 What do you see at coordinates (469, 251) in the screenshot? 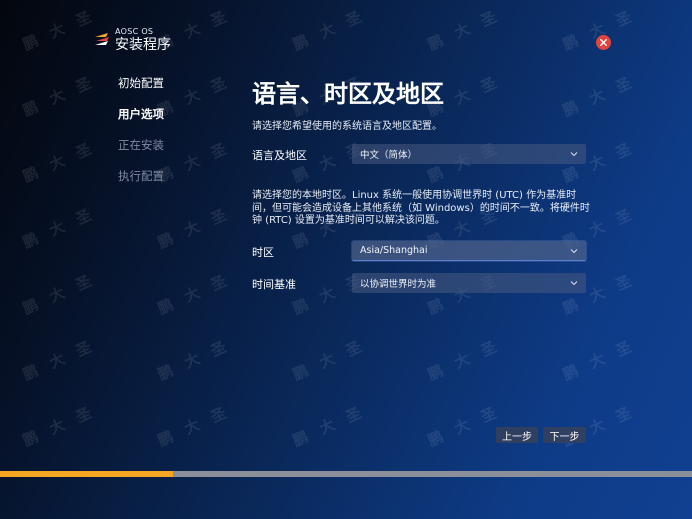
I see `timezone-select: Asia/Shanghai` at bounding box center [469, 251].